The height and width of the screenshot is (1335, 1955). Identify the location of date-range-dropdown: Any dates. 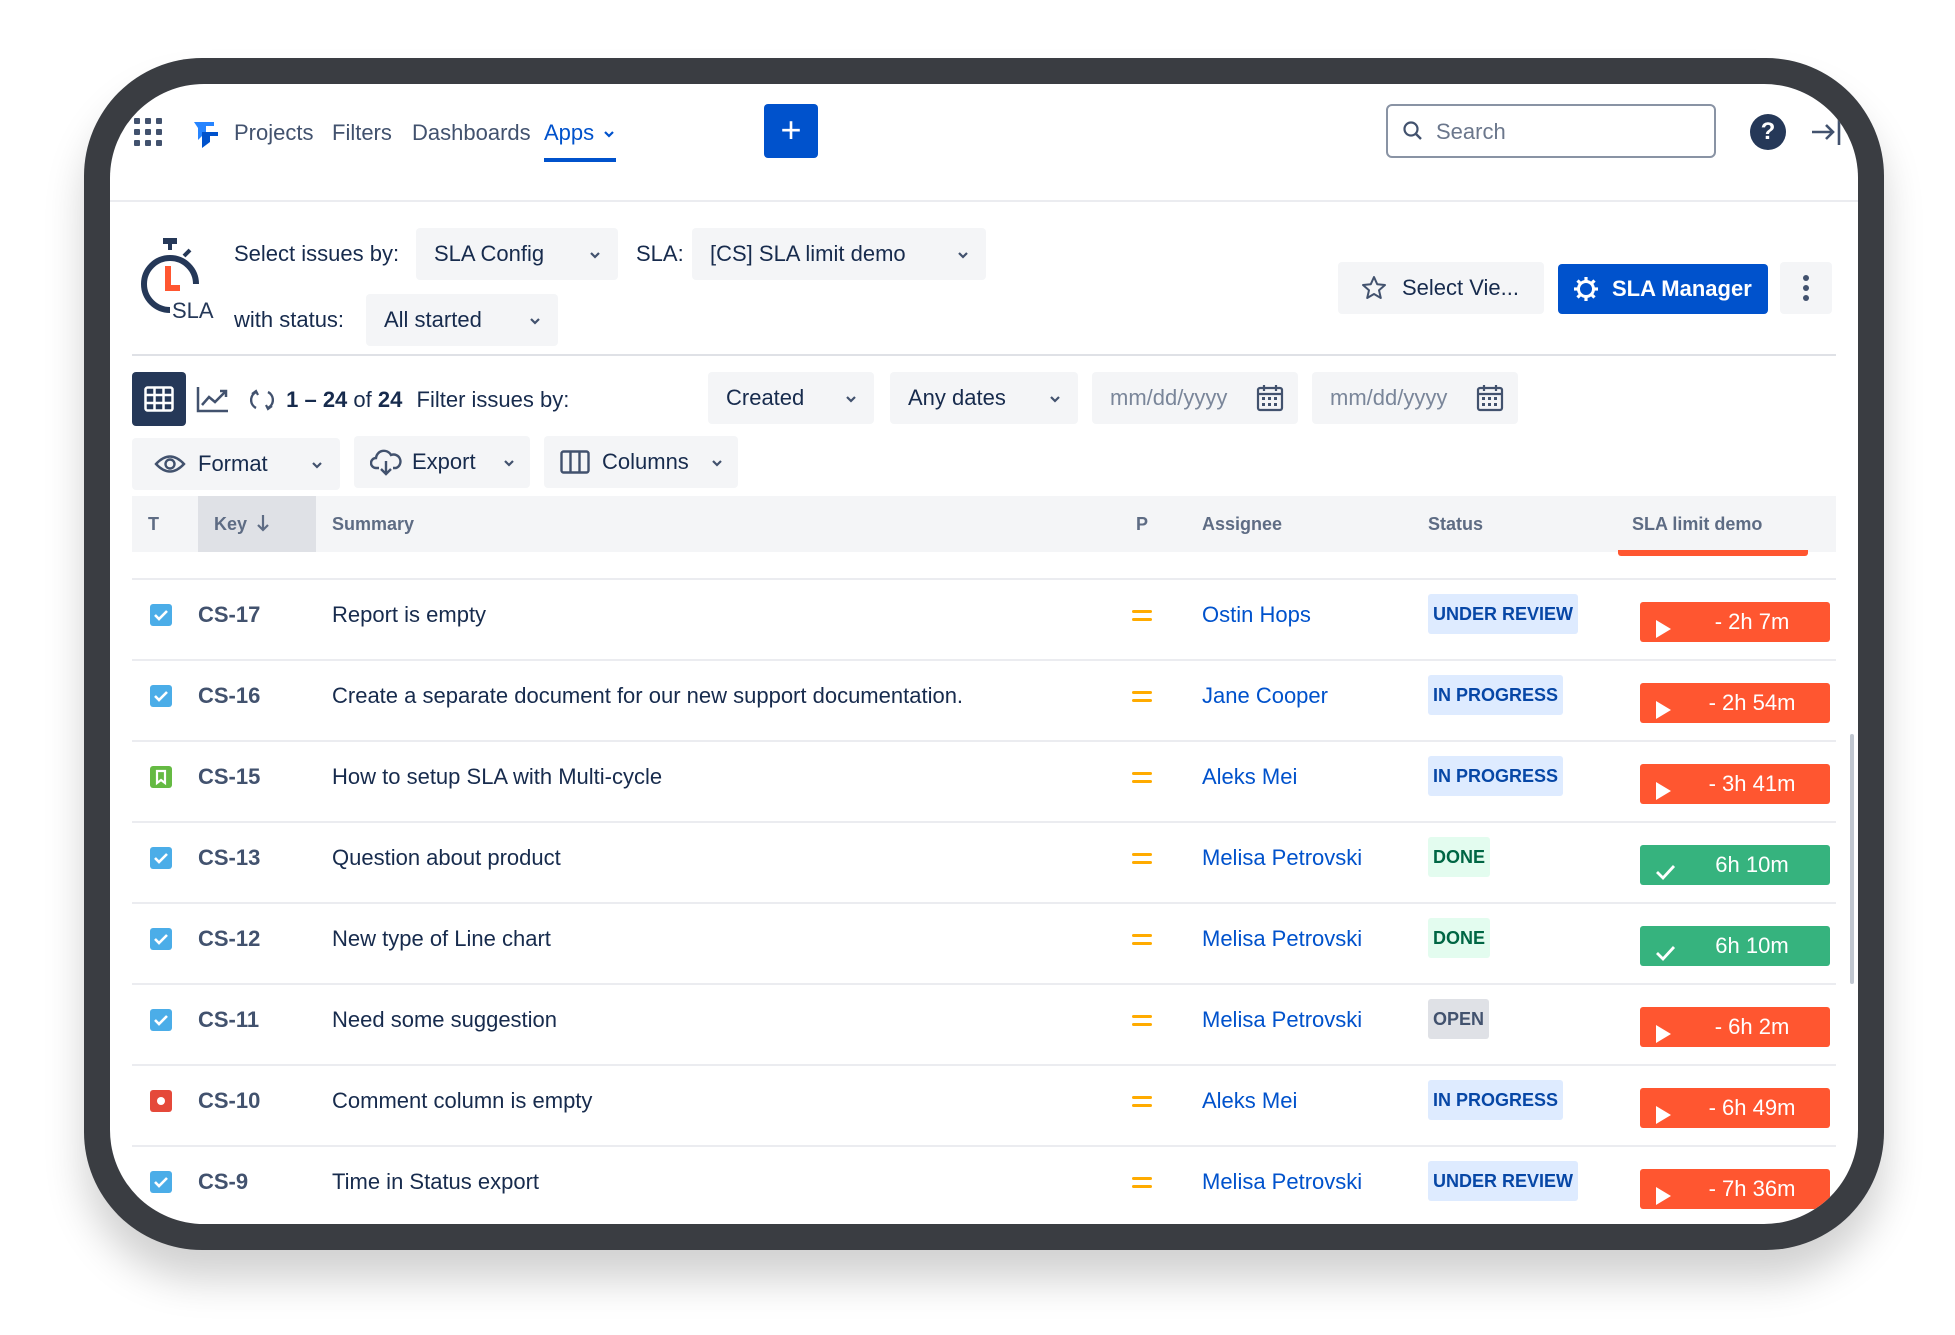
(984, 398).